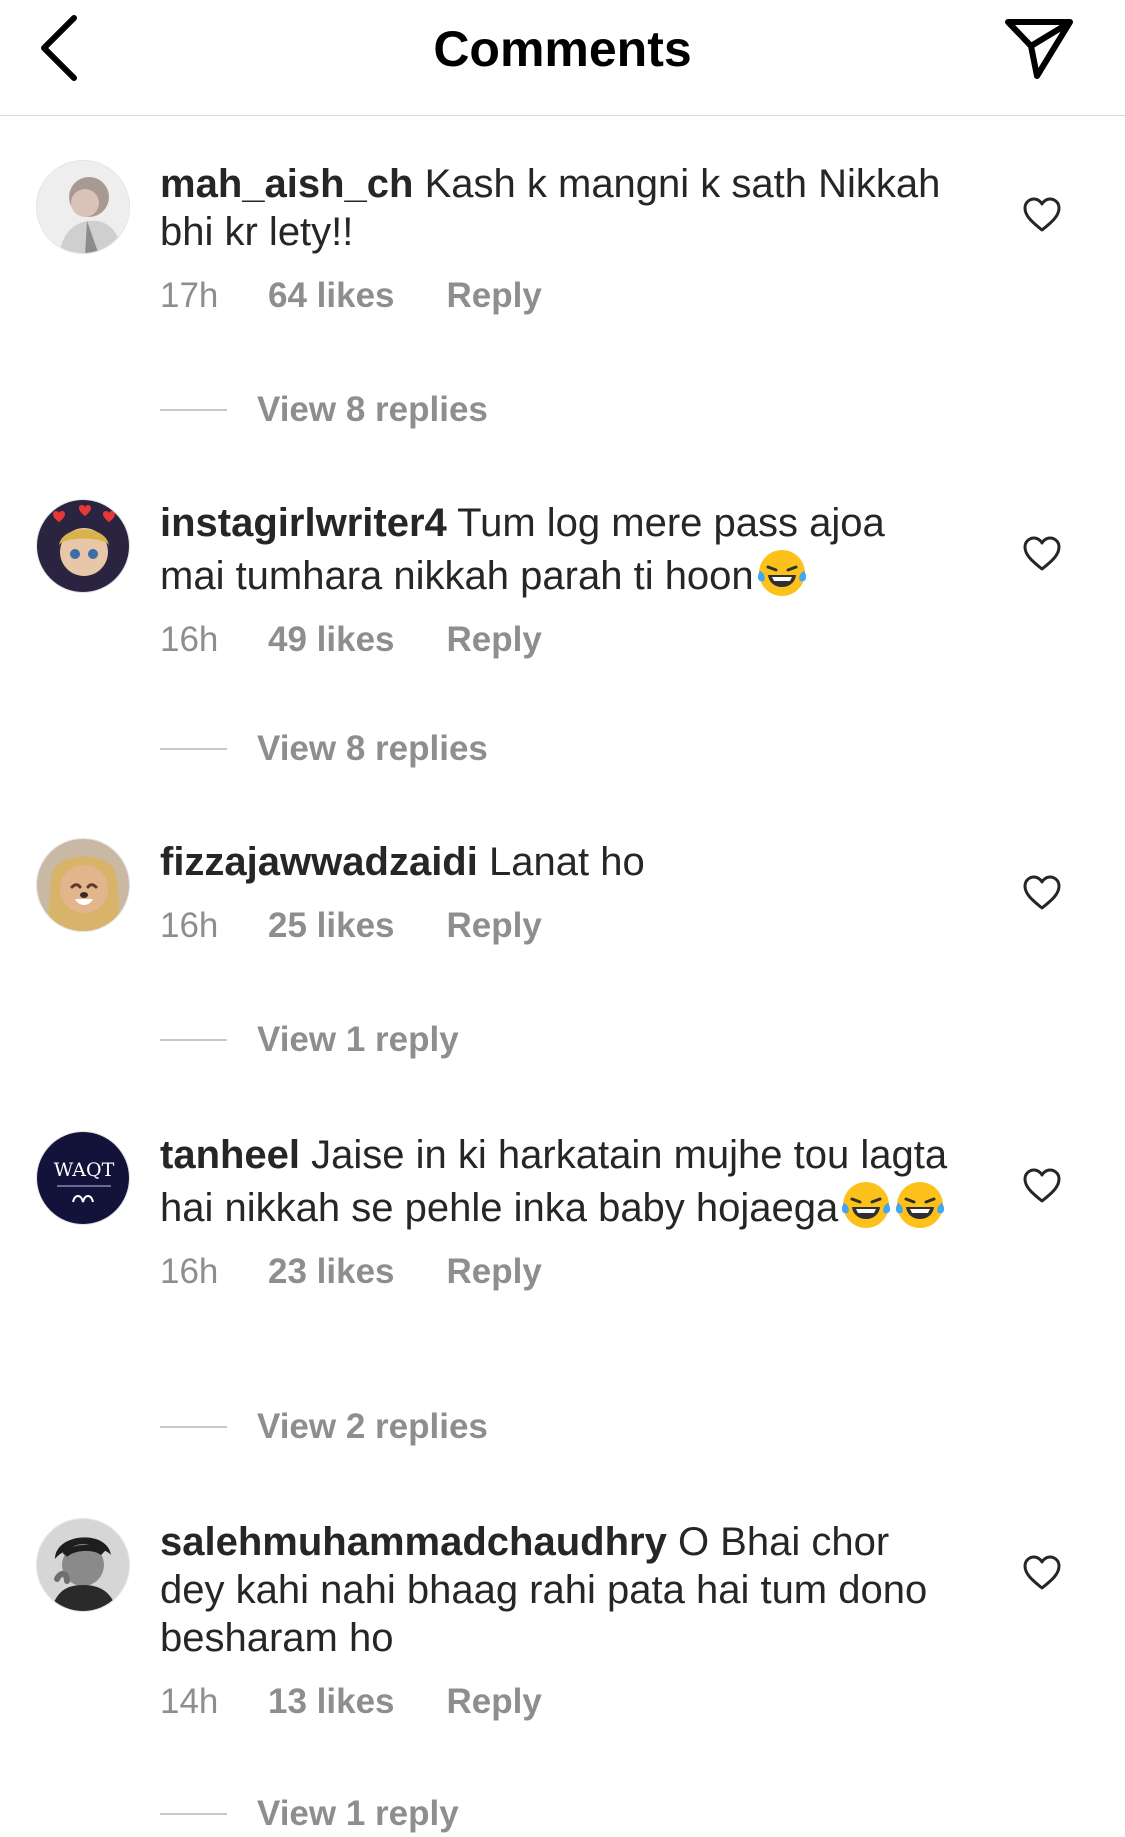 The height and width of the screenshot is (1837, 1125). What do you see at coordinates (286, 184) in the screenshot?
I see `comment-username: mah_aish_ch` at bounding box center [286, 184].